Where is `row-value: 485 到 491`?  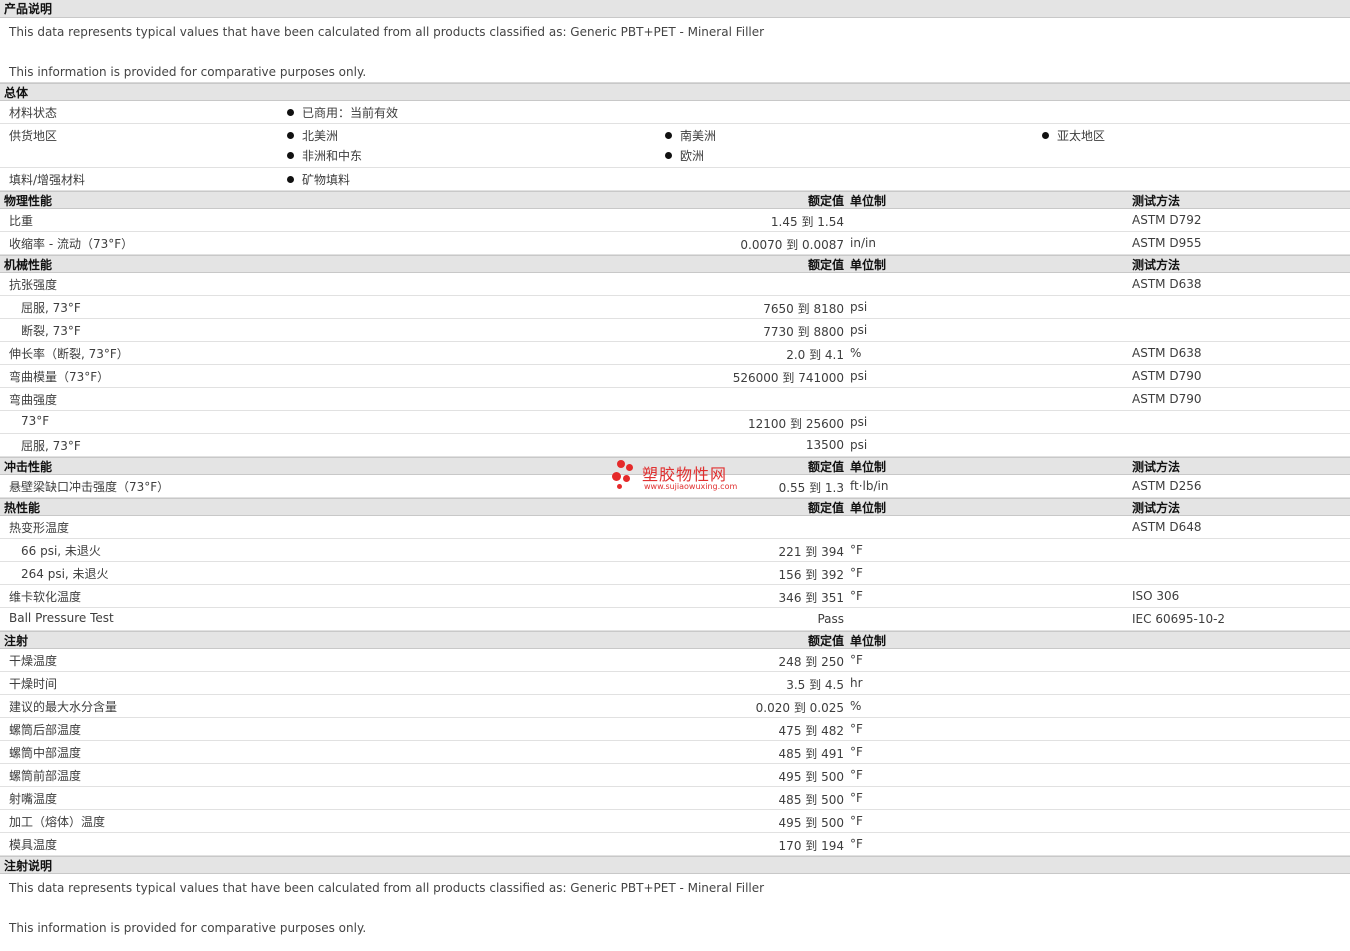 row-value: 485 到 491 is located at coordinates (811, 754).